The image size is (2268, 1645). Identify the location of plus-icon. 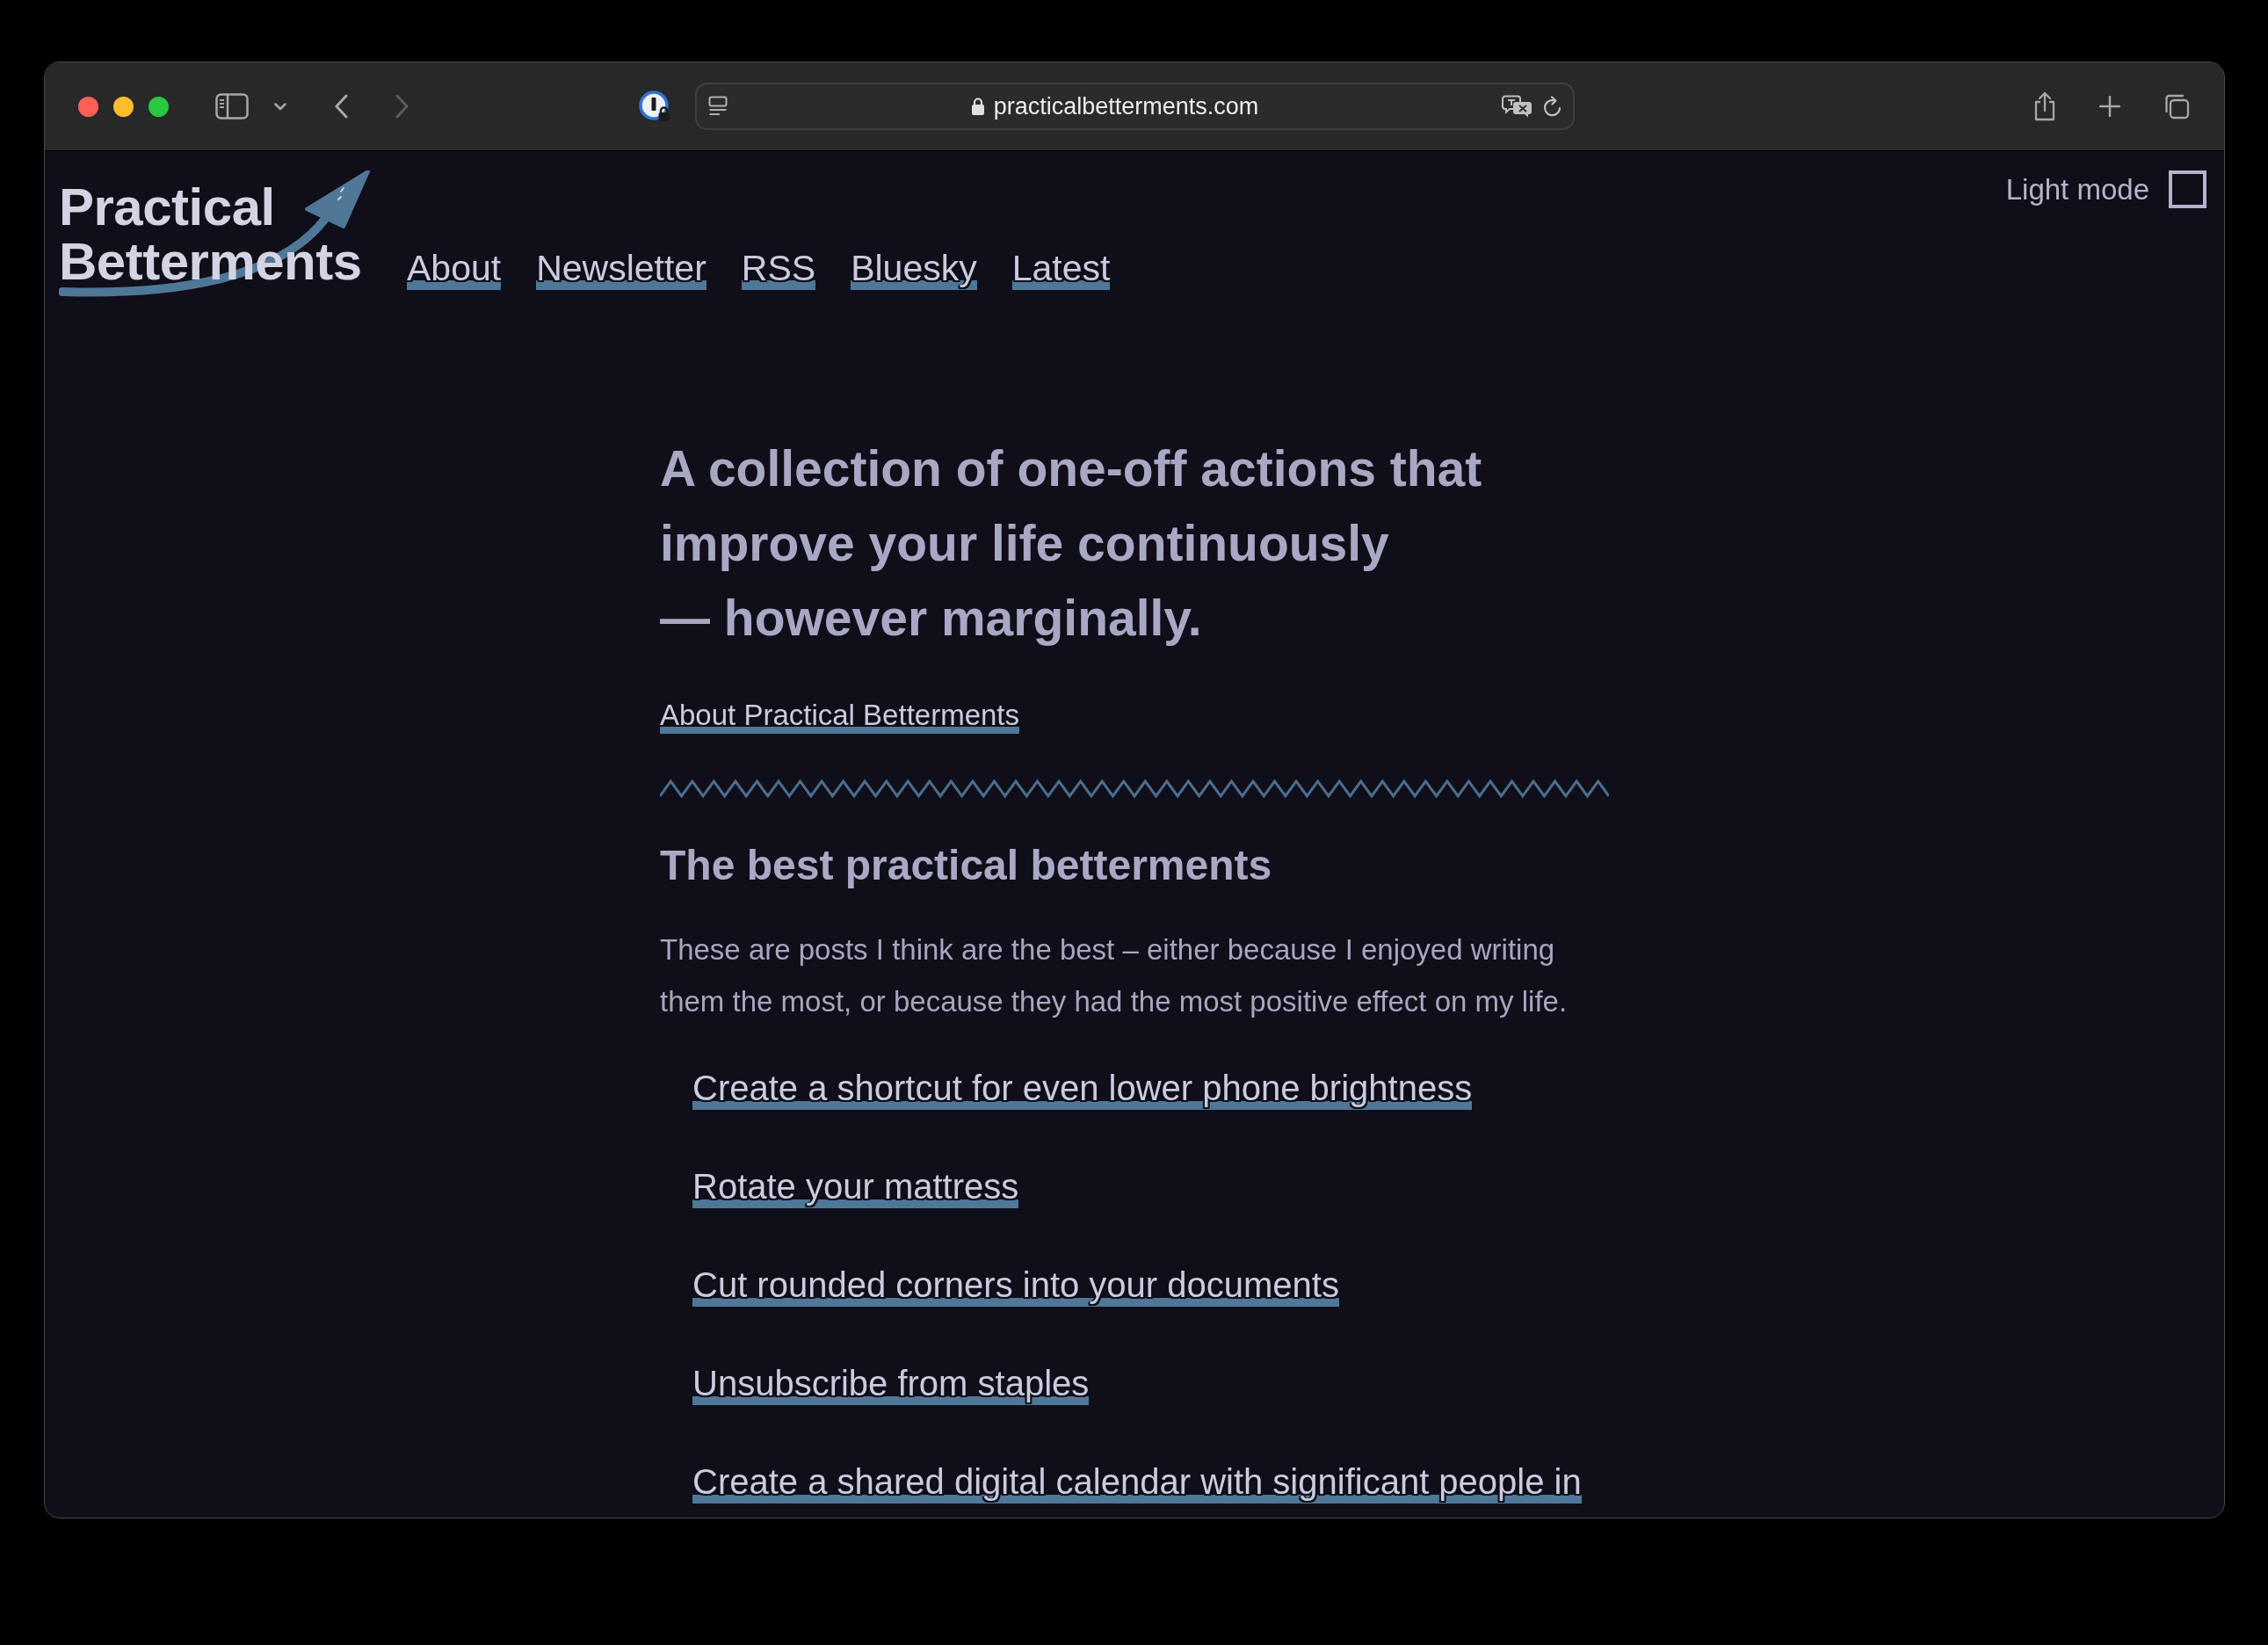
(2109, 106).